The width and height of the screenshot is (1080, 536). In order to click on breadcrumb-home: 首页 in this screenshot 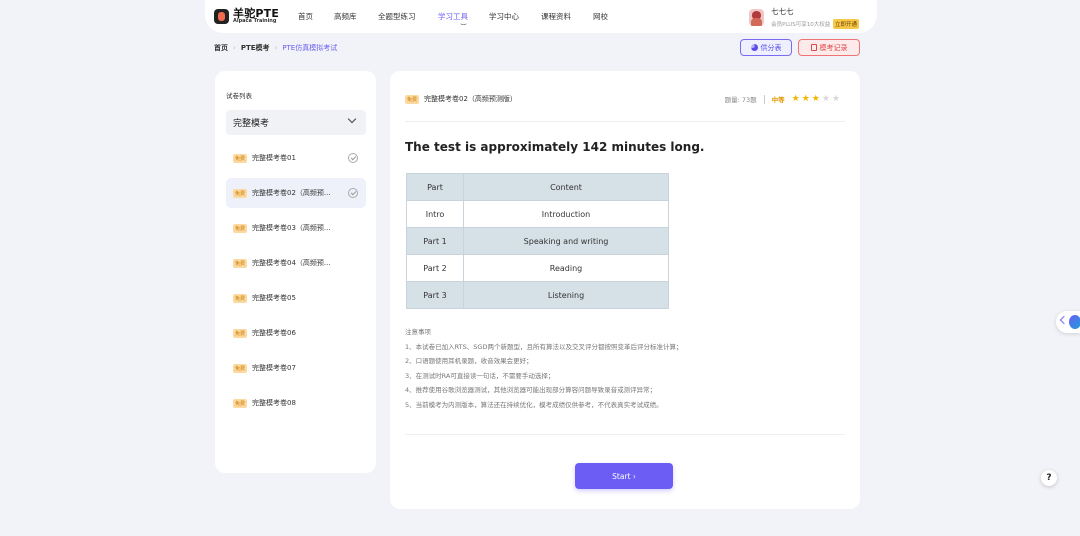, I will do `click(221, 48)`.